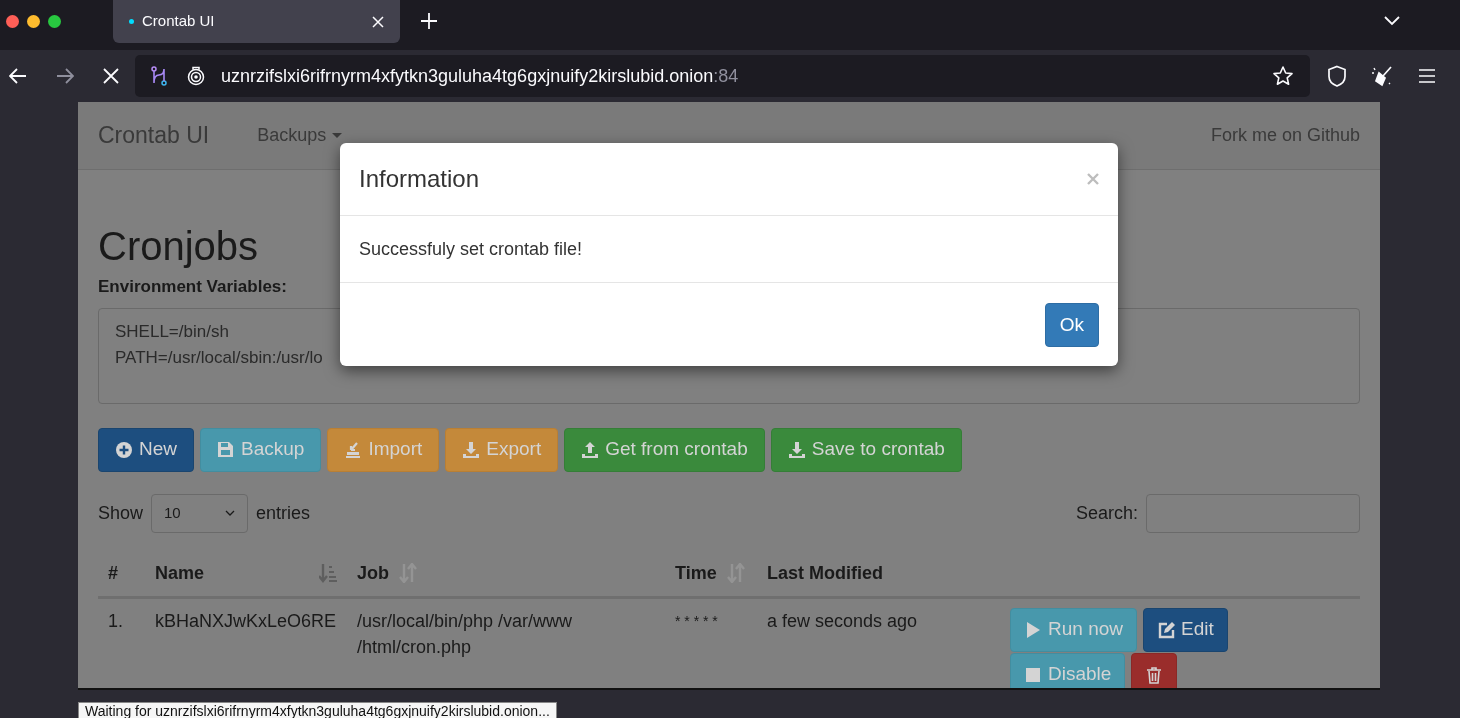  Describe the element at coordinates (121, 513) in the screenshot. I see `length-label: Show` at that location.